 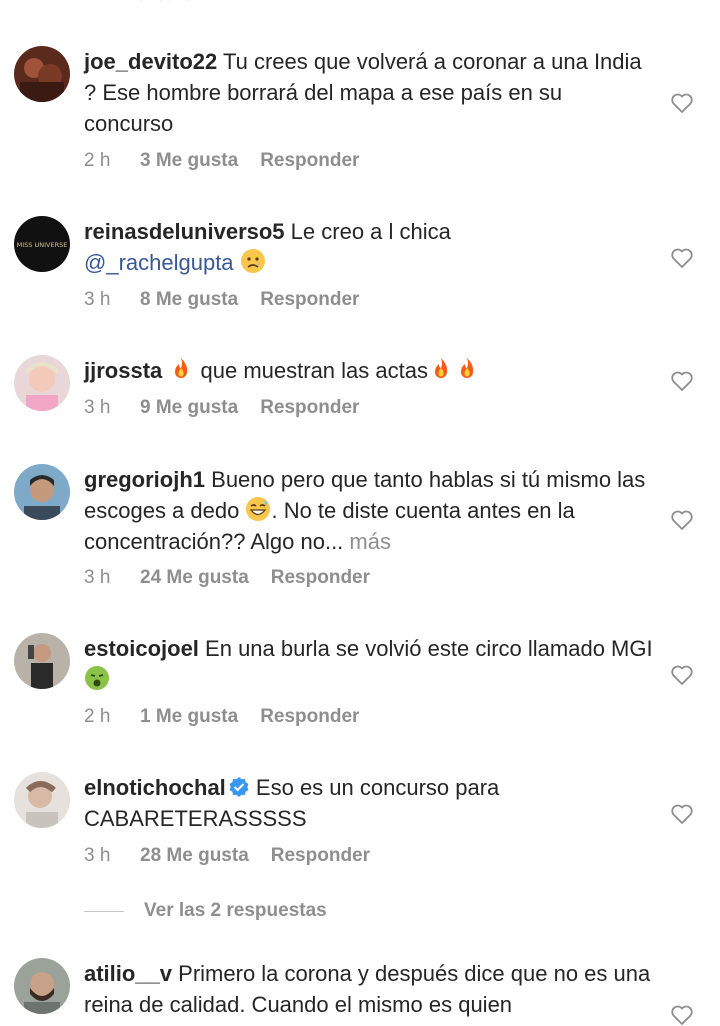 What do you see at coordinates (155, 787) in the screenshot?
I see `comment-username: elnotichochal` at bounding box center [155, 787].